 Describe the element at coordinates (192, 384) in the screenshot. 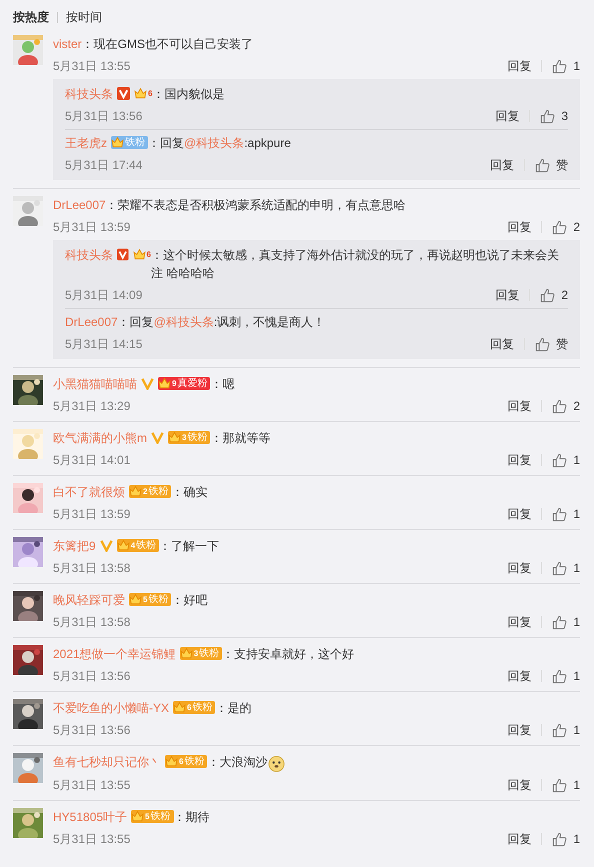

I see `badge-label: 真爱粉` at that location.